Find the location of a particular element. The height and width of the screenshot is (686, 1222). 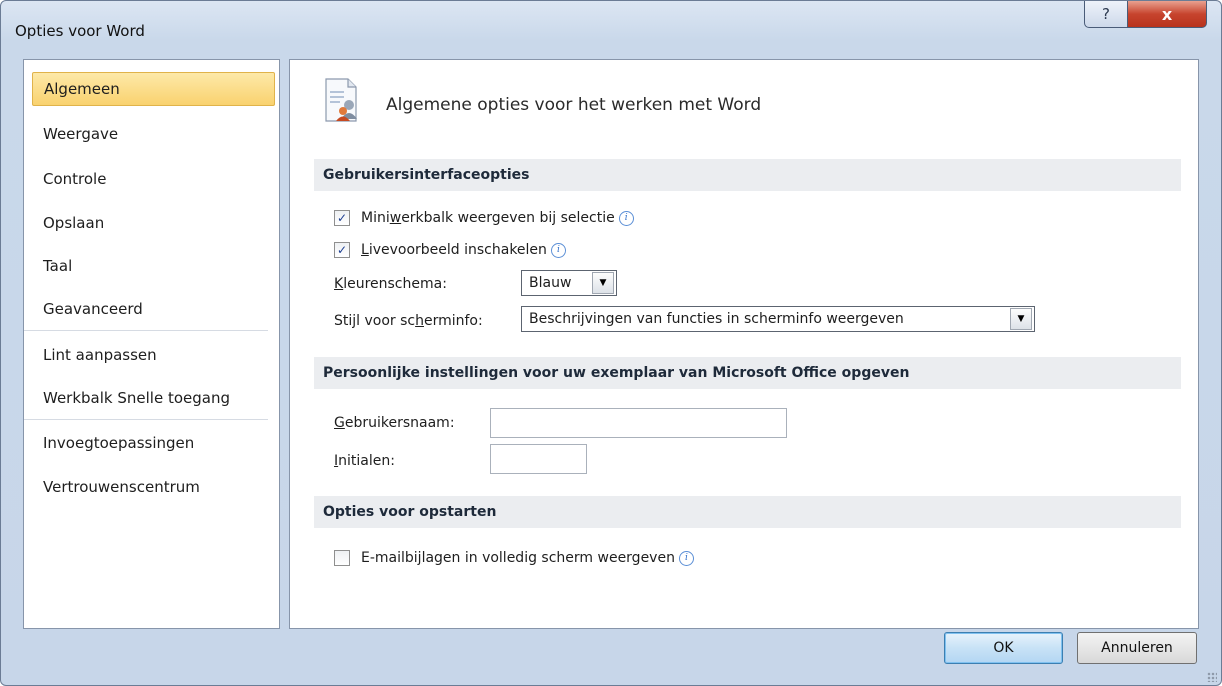

sidebar-item-lint-aanpassen: Lint aanpassen is located at coordinates (152, 355).